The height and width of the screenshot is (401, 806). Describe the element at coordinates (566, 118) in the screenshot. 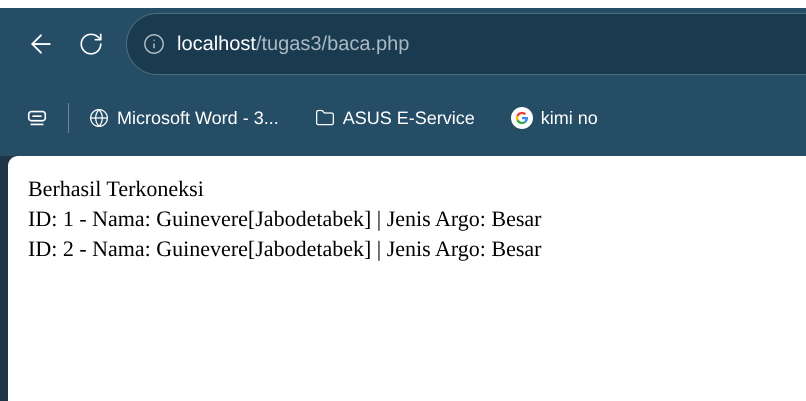

I see `bookmark-item: kimi no` at that location.